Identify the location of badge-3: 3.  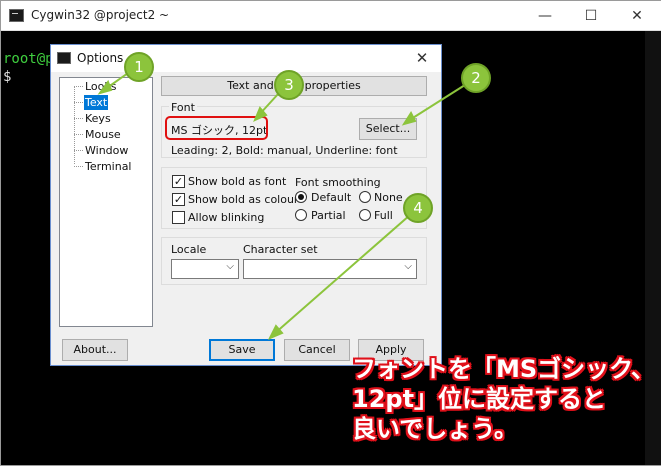
(289, 85).